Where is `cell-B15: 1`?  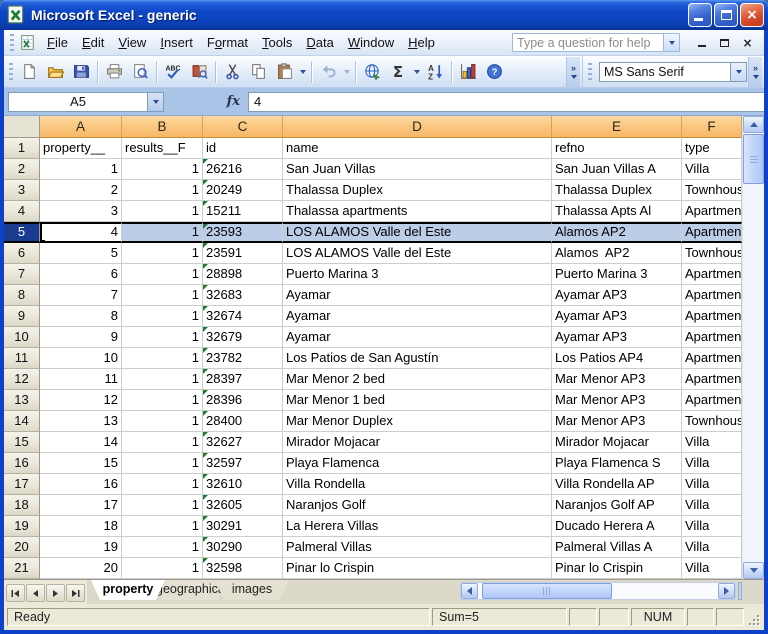
cell-B15: 1 is located at coordinates (162, 442).